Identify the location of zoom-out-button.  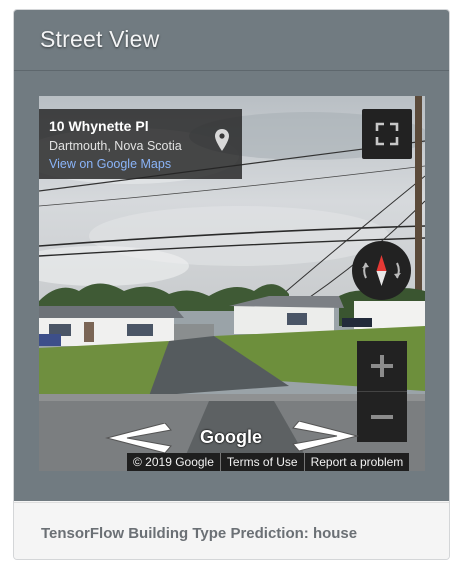
(382, 417).